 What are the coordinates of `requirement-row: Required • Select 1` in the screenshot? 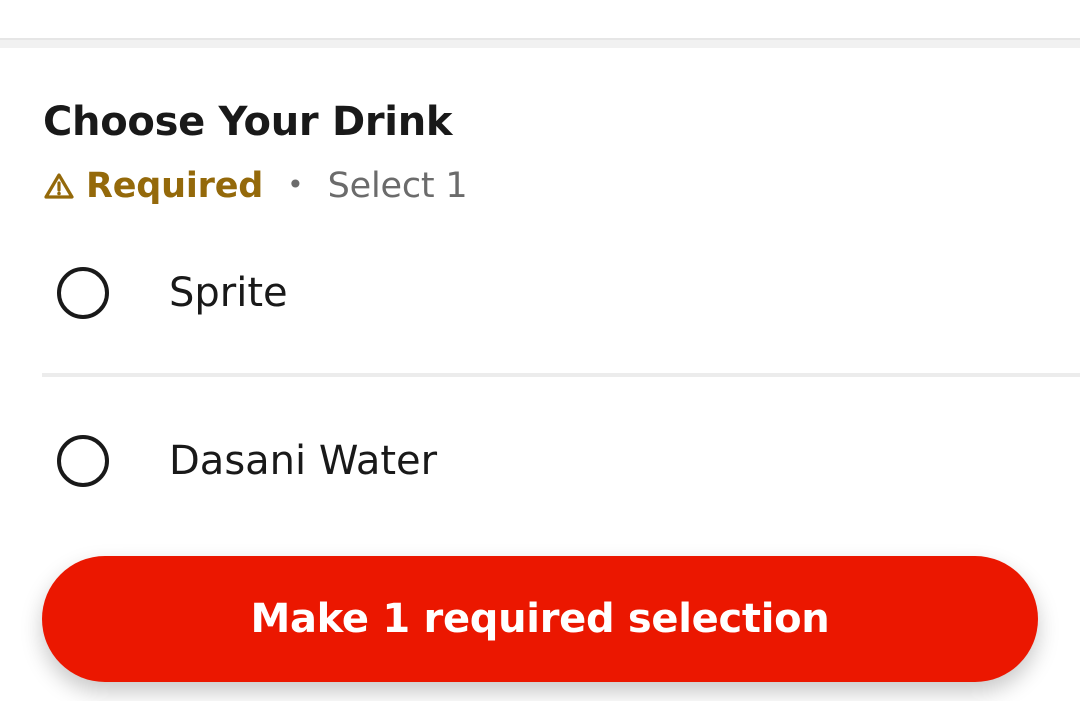 It's located at (255, 186).